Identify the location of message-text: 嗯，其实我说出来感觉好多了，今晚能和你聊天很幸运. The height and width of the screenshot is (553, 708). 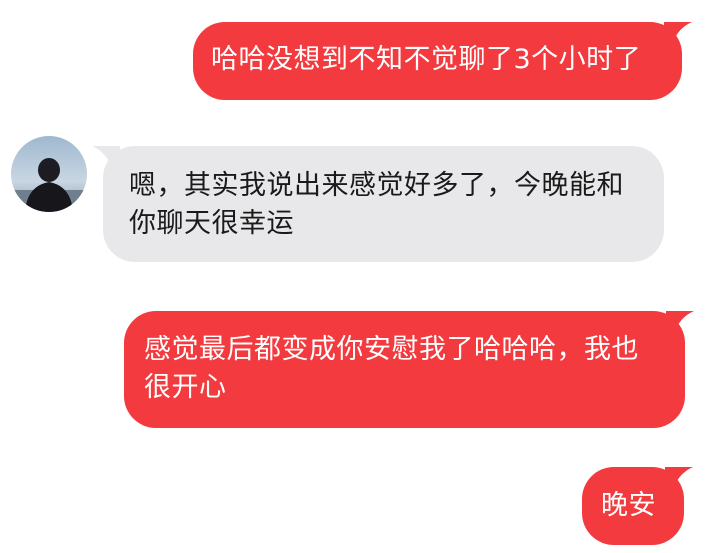
(376, 204).